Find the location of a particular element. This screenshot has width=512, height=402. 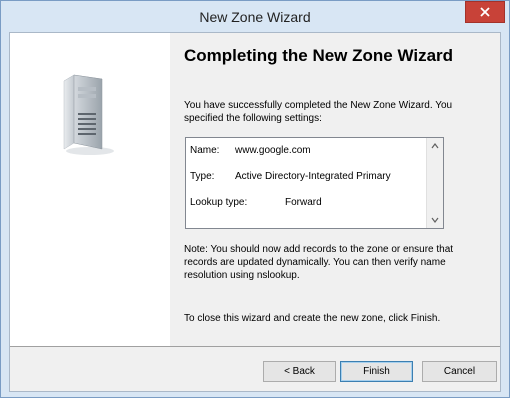

scroll-down-button is located at coordinates (435, 220).